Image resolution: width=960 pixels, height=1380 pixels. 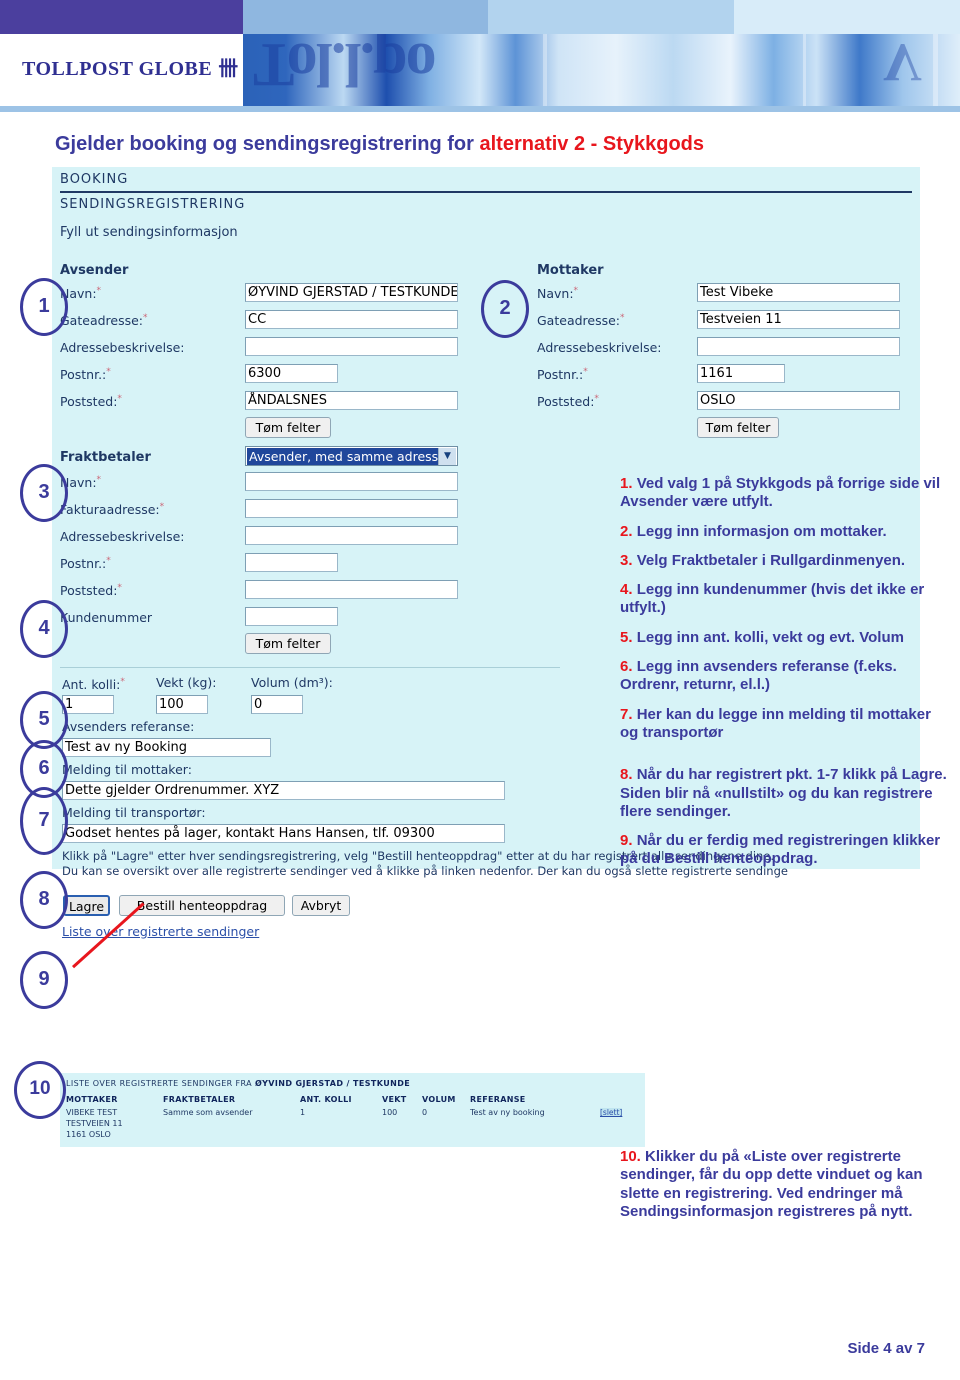 What do you see at coordinates (91, 591) in the screenshot?
I see `fraktbetaler-poststed-label: Poststed:*` at bounding box center [91, 591].